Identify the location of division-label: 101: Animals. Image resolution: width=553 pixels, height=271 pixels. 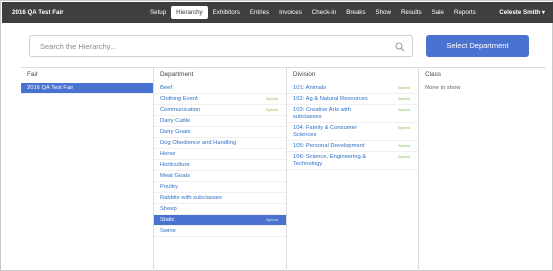
(310, 88).